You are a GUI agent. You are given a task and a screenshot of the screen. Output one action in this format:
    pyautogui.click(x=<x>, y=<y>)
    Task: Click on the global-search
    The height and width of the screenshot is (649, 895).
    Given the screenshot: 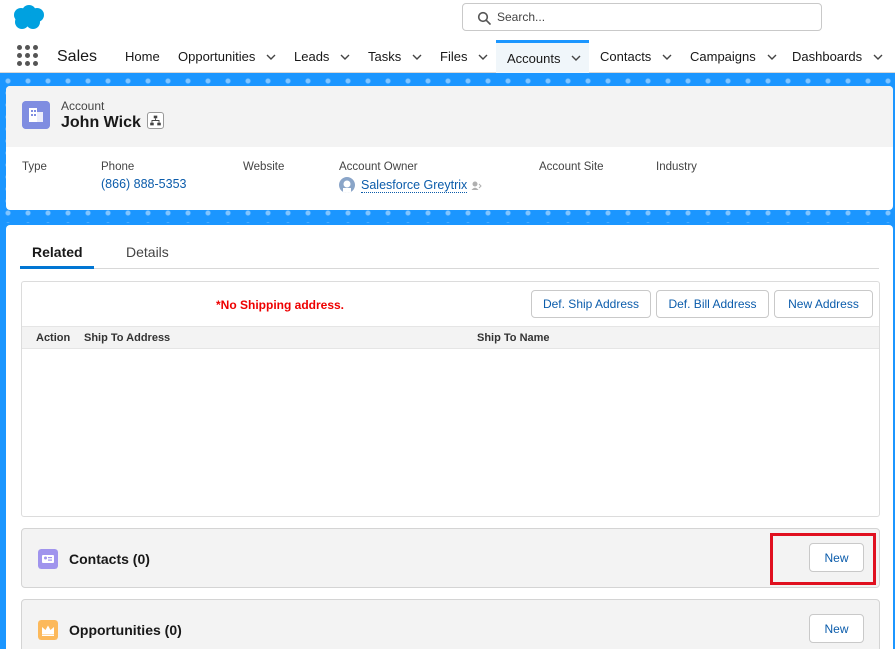 What is the action you would take?
    pyautogui.click(x=642, y=17)
    